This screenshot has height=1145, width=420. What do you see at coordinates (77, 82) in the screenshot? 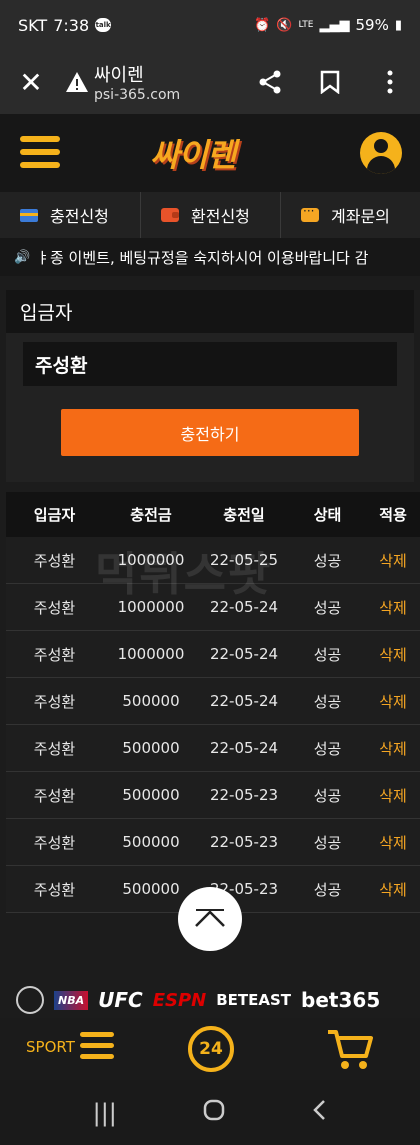
I see `warning-icon` at bounding box center [77, 82].